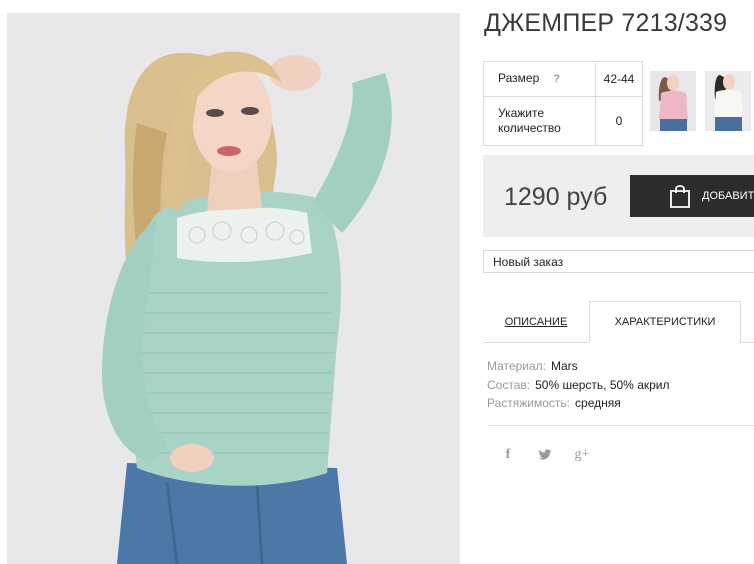 Image resolution: width=754 pixels, height=564 pixels. I want to click on thumbnail-white-image, so click(728, 101).